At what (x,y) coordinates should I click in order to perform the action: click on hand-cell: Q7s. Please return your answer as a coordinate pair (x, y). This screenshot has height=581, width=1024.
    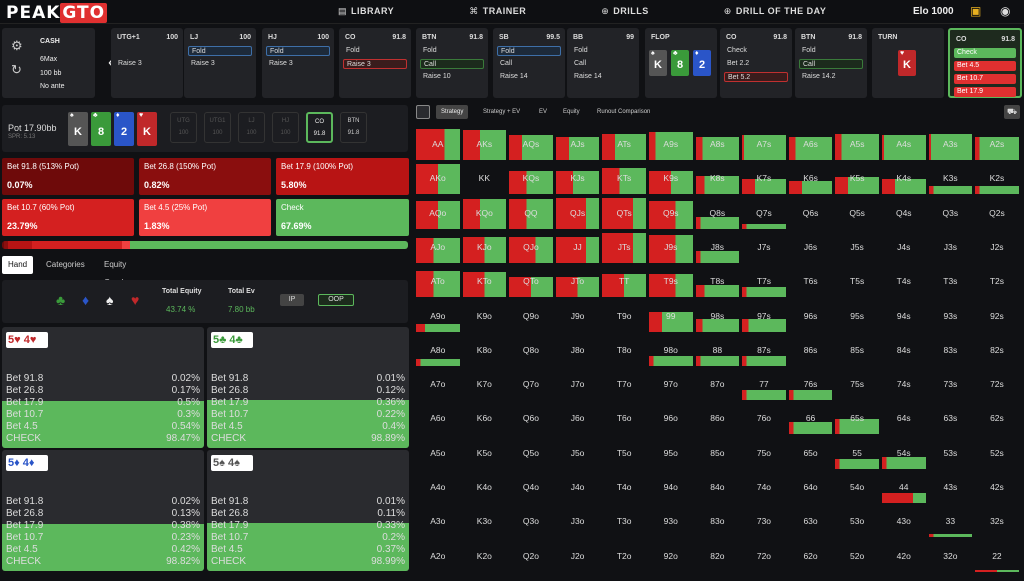
    Looking at the image, I should click on (764, 212).